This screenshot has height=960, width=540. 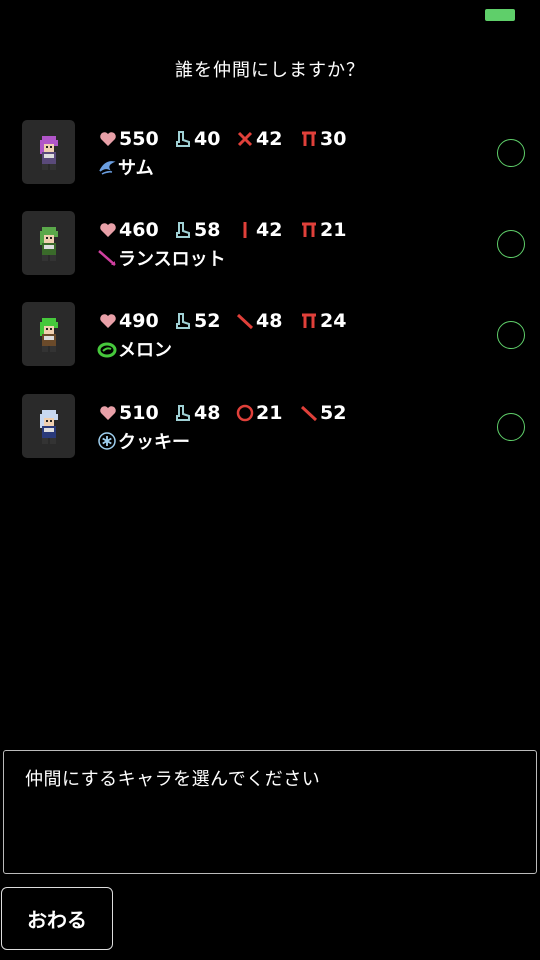 I want to click on stat-speed-value: 40, so click(x=207, y=139).